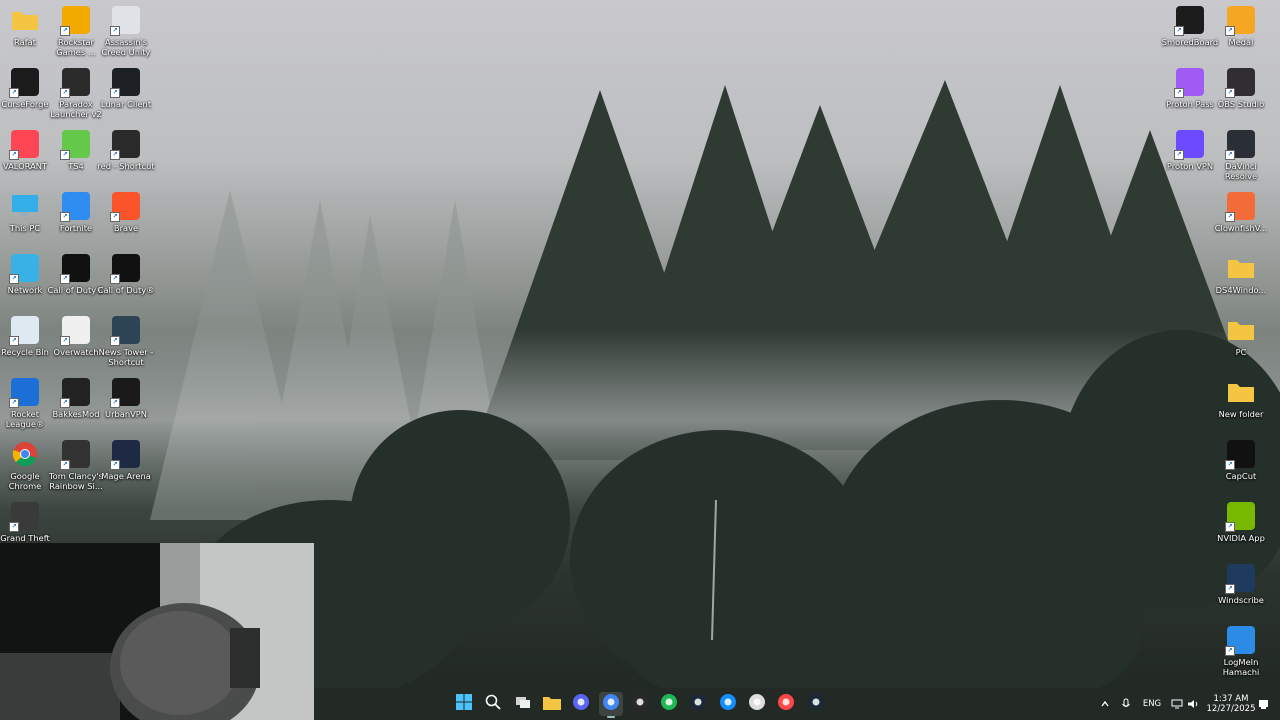 The image size is (1280, 720). I want to click on microphone-icon, so click(1126, 704).